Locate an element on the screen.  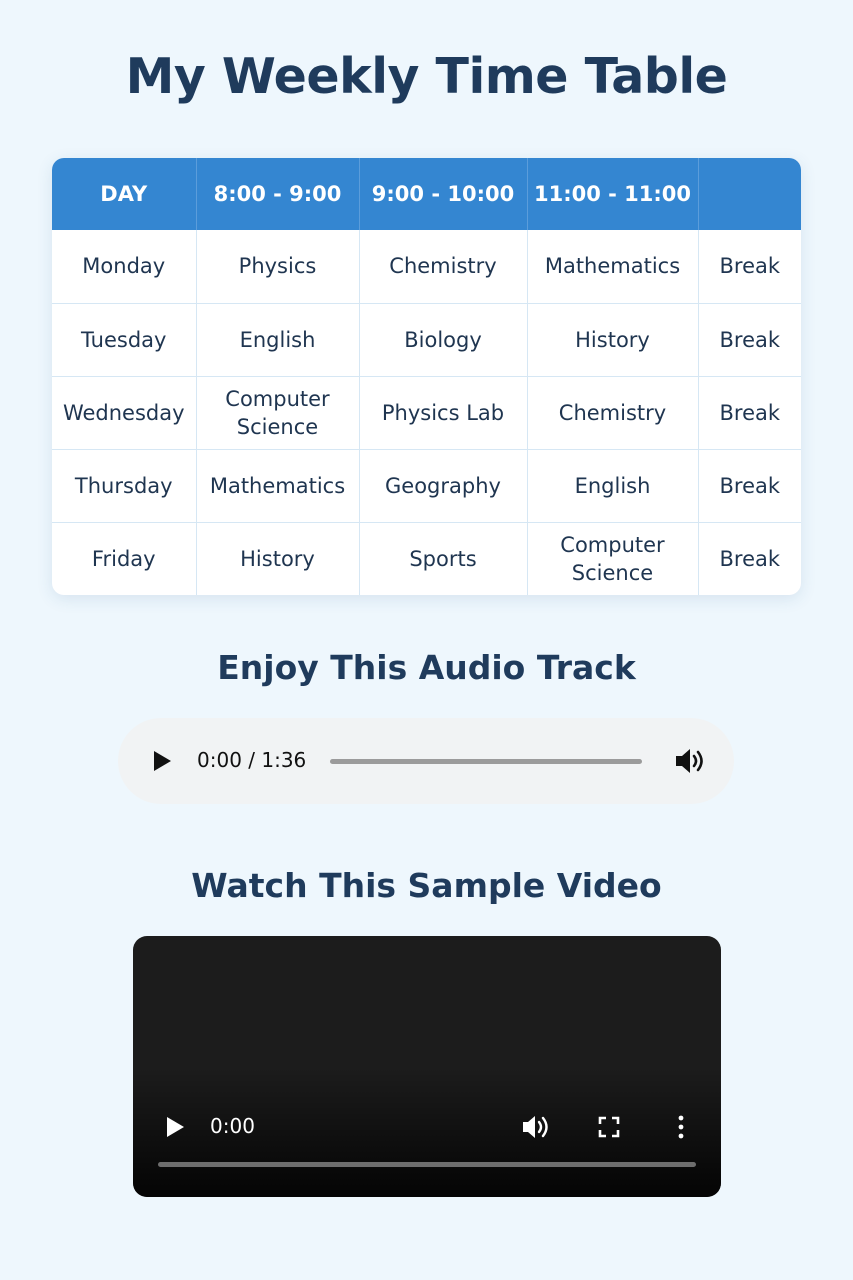
fullscreen-icon is located at coordinates (609, 1127).